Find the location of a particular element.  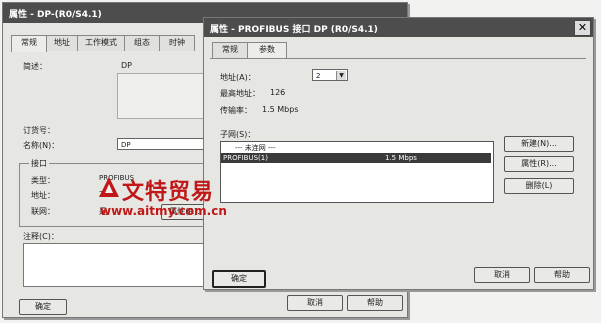

name-label: 名称(N)： is located at coordinates (41, 145).